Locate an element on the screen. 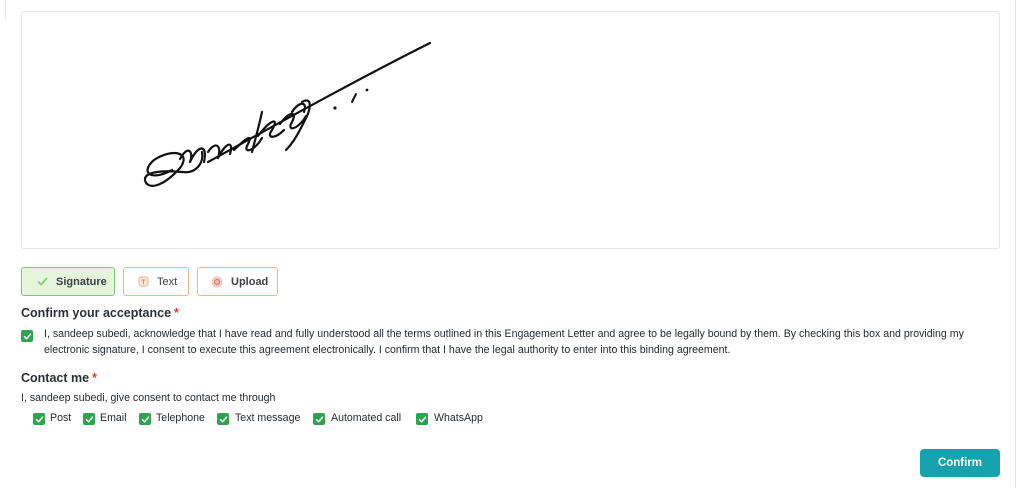 The image size is (1024, 488). text-message-checkbox is located at coordinates (223, 419).